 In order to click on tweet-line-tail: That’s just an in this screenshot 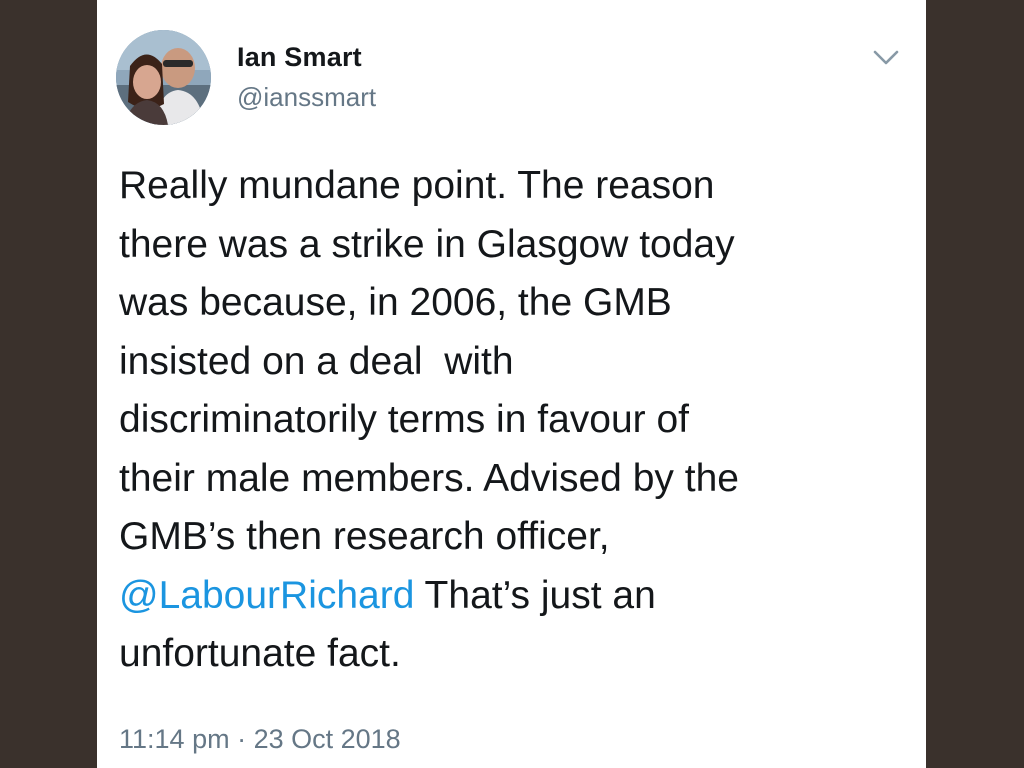, I will do `click(535, 595)`.